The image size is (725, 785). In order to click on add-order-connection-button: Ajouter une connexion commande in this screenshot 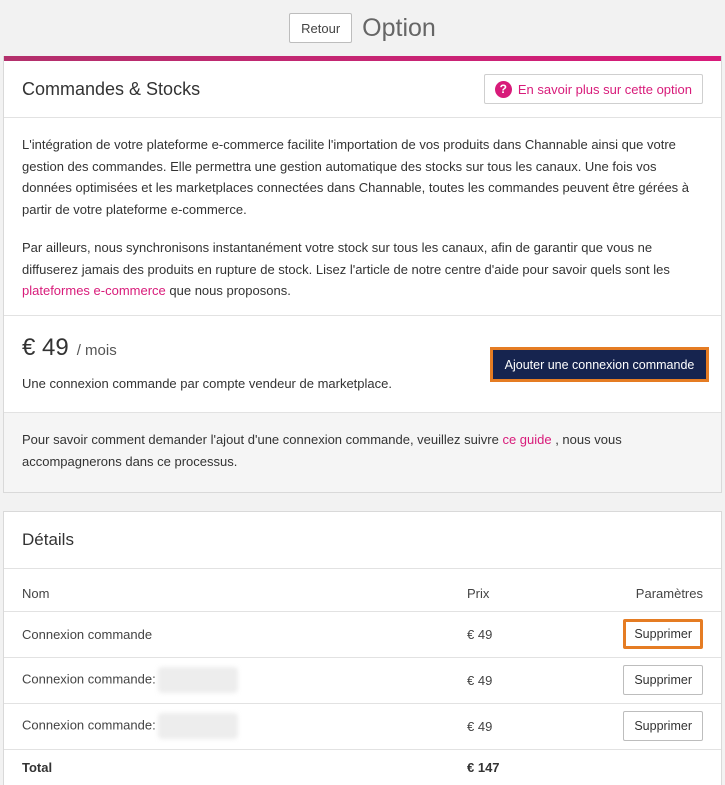, I will do `click(599, 364)`.